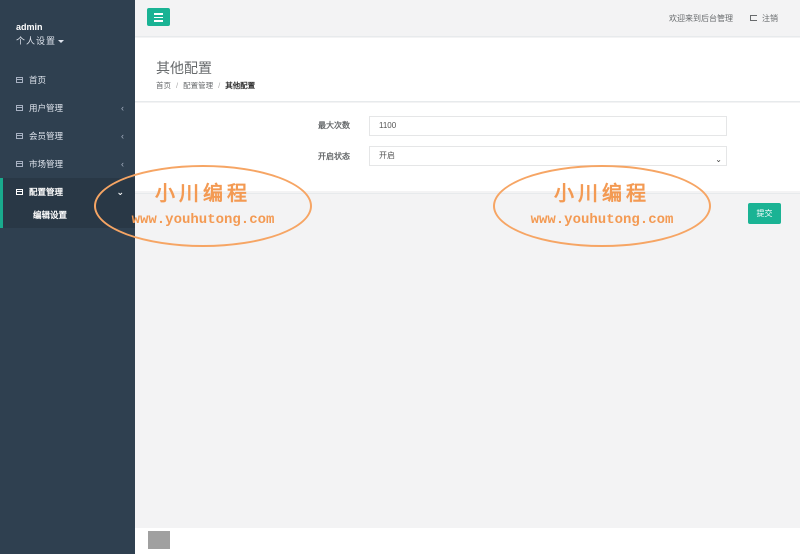 The height and width of the screenshot is (554, 800). What do you see at coordinates (548, 156) in the screenshot?
I see `status-select: 开启 ⌄` at bounding box center [548, 156].